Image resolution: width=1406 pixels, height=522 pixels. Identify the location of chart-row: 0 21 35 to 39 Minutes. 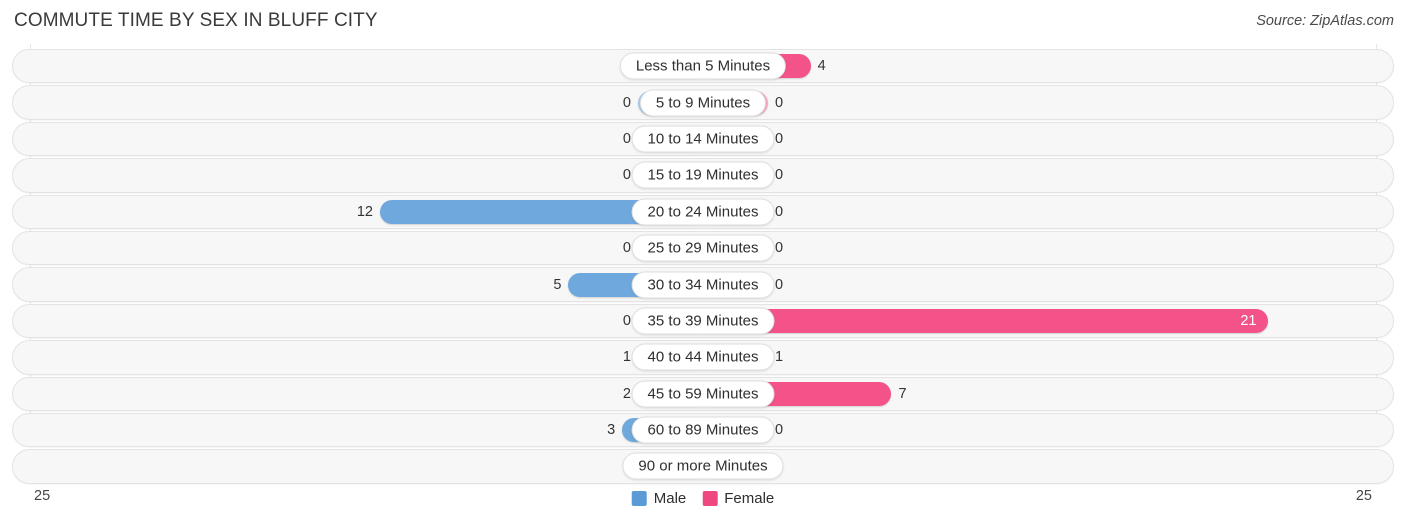
(703, 321).